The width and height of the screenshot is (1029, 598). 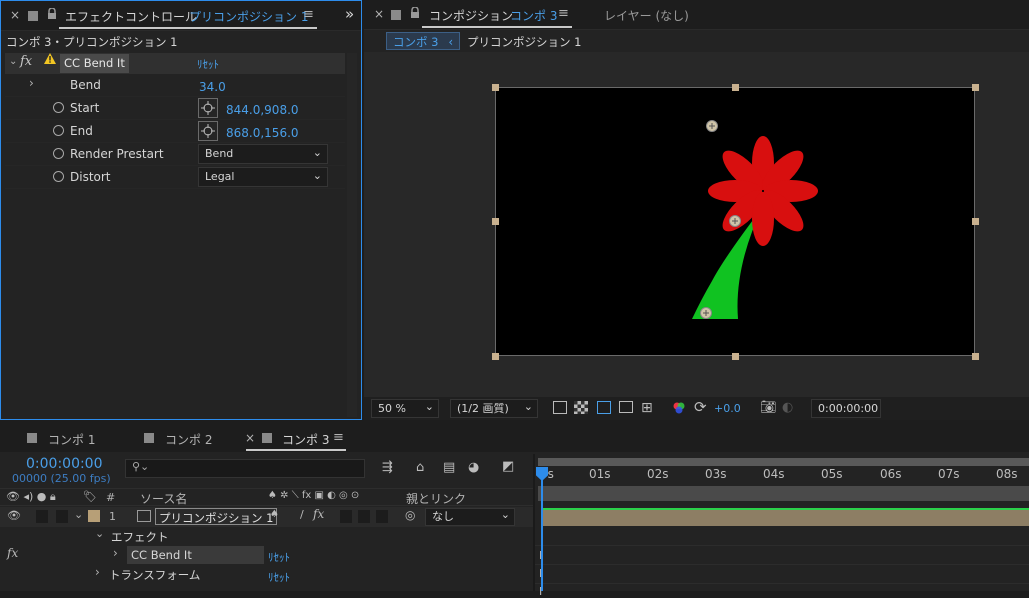 What do you see at coordinates (423, 41) in the screenshot?
I see `crumb-active: コンポ 3 ‹` at bounding box center [423, 41].